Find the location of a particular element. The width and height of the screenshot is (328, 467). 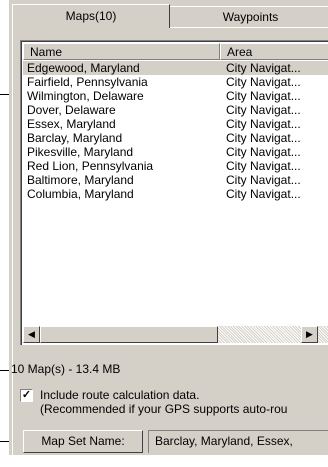

tab-waypoints: Waypoints is located at coordinates (249, 16).